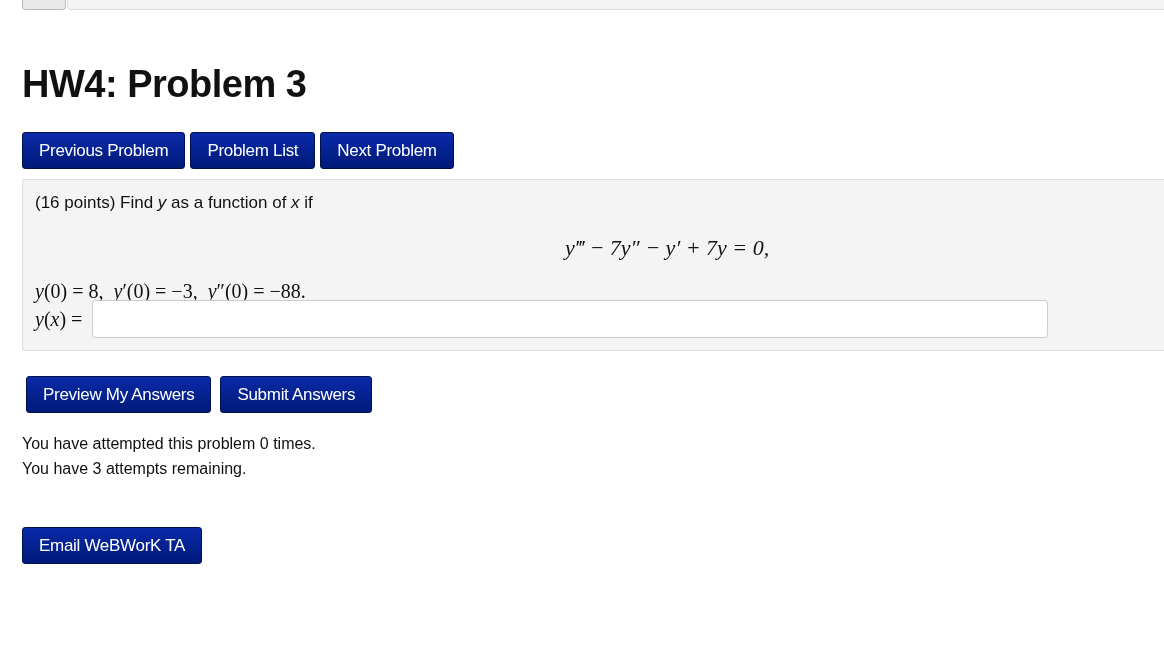 The height and width of the screenshot is (655, 1164). What do you see at coordinates (570, 319) in the screenshot?
I see `answer-field` at bounding box center [570, 319].